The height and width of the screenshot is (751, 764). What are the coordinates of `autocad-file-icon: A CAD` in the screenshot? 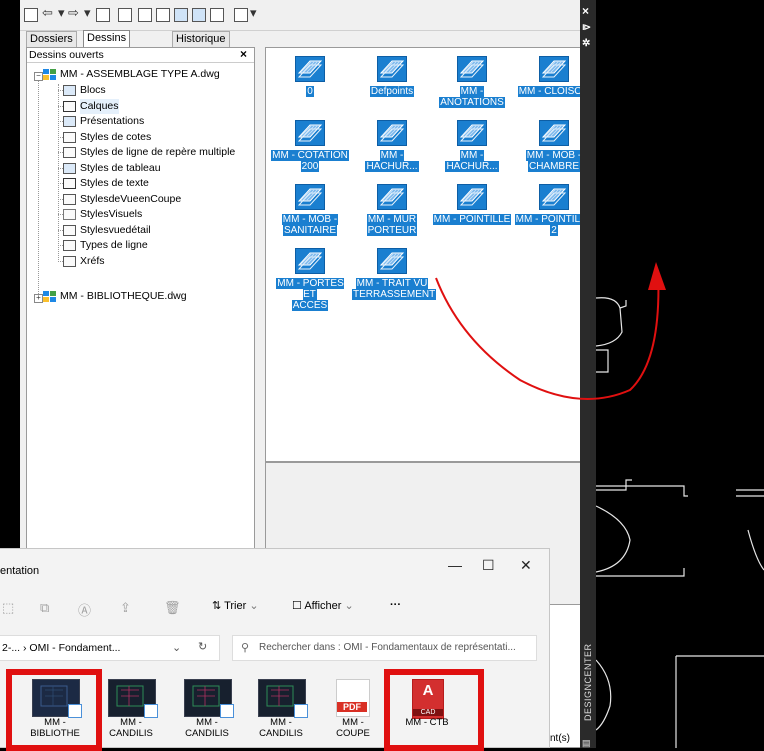 It's located at (428, 699).